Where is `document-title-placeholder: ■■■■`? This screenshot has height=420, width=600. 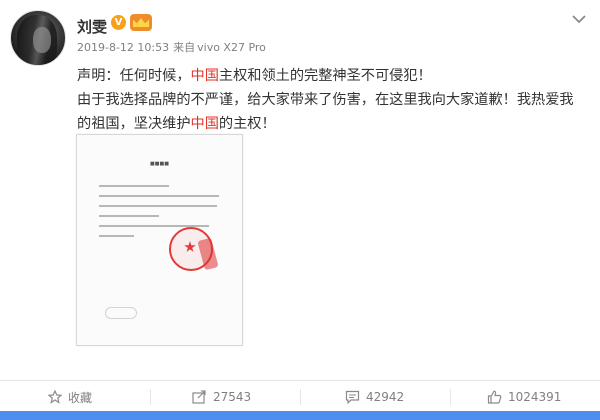 document-title-placeholder: ■■■■ is located at coordinates (159, 164).